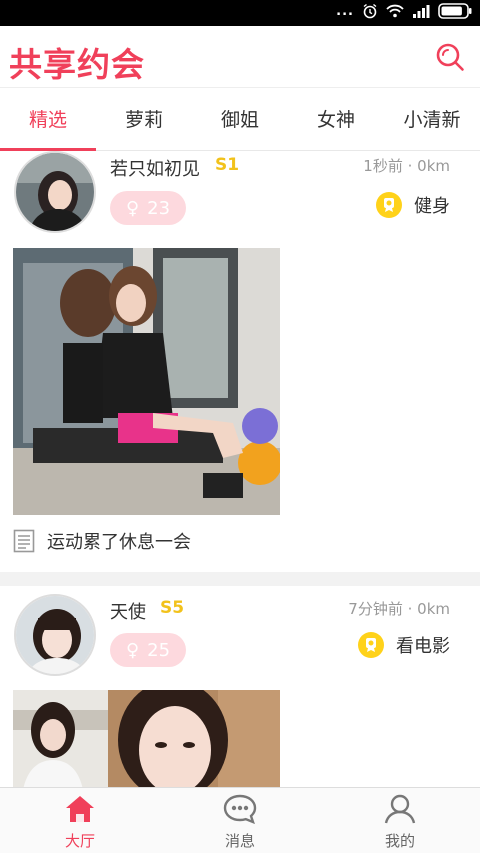  I want to click on nav-profile: 我的, so click(400, 822).